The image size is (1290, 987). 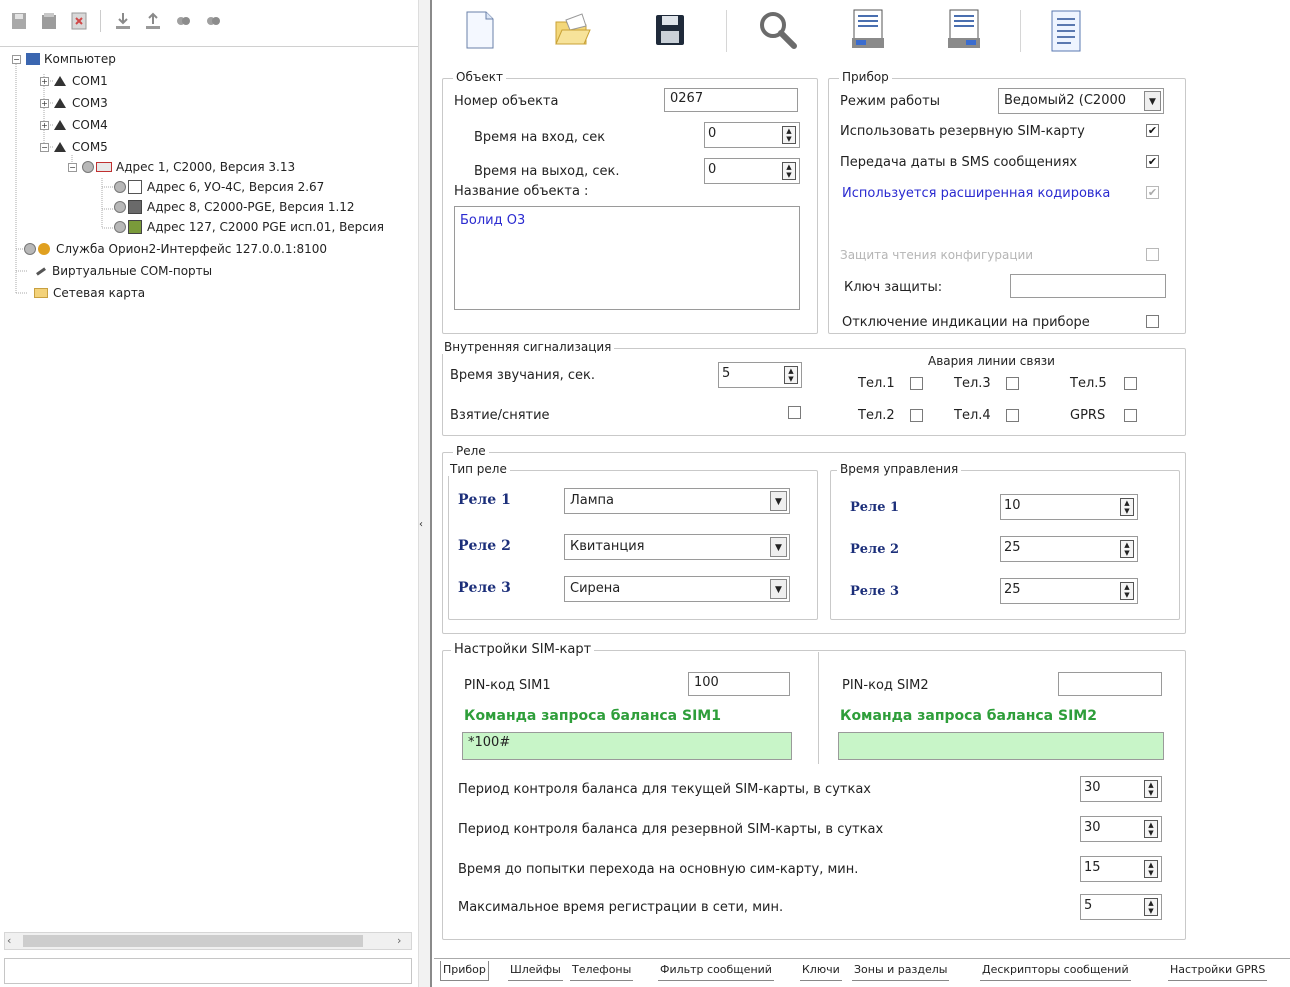 What do you see at coordinates (249, 227) in the screenshot?
I see `tree-item-device: Адрес 127, С2000 PGE исп.01, Версия` at bounding box center [249, 227].